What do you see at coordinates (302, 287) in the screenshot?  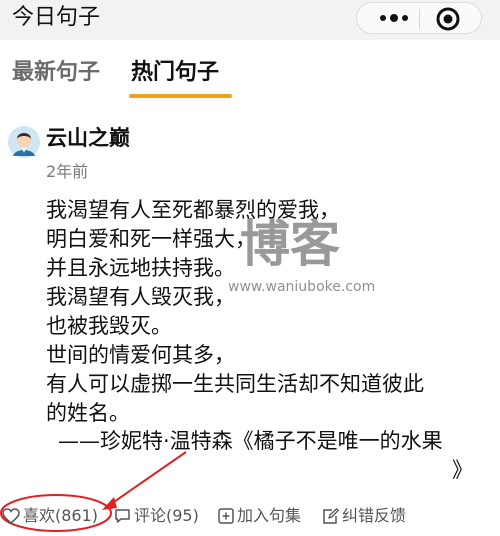 I see `watermark-url: www.waniuboke.com` at bounding box center [302, 287].